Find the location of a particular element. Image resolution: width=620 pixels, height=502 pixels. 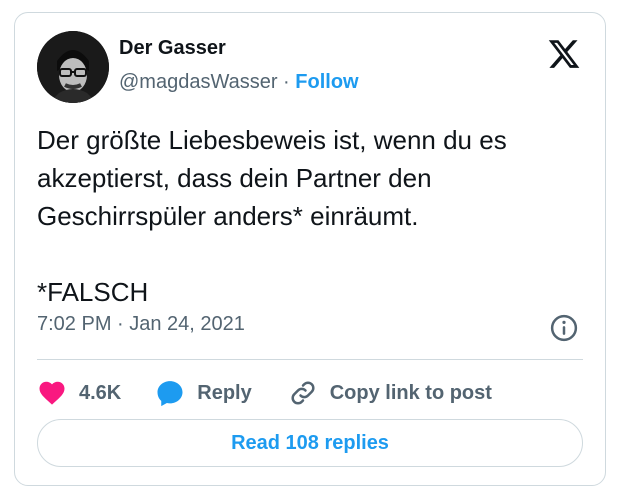

follow-button: Follow is located at coordinates (326, 82).